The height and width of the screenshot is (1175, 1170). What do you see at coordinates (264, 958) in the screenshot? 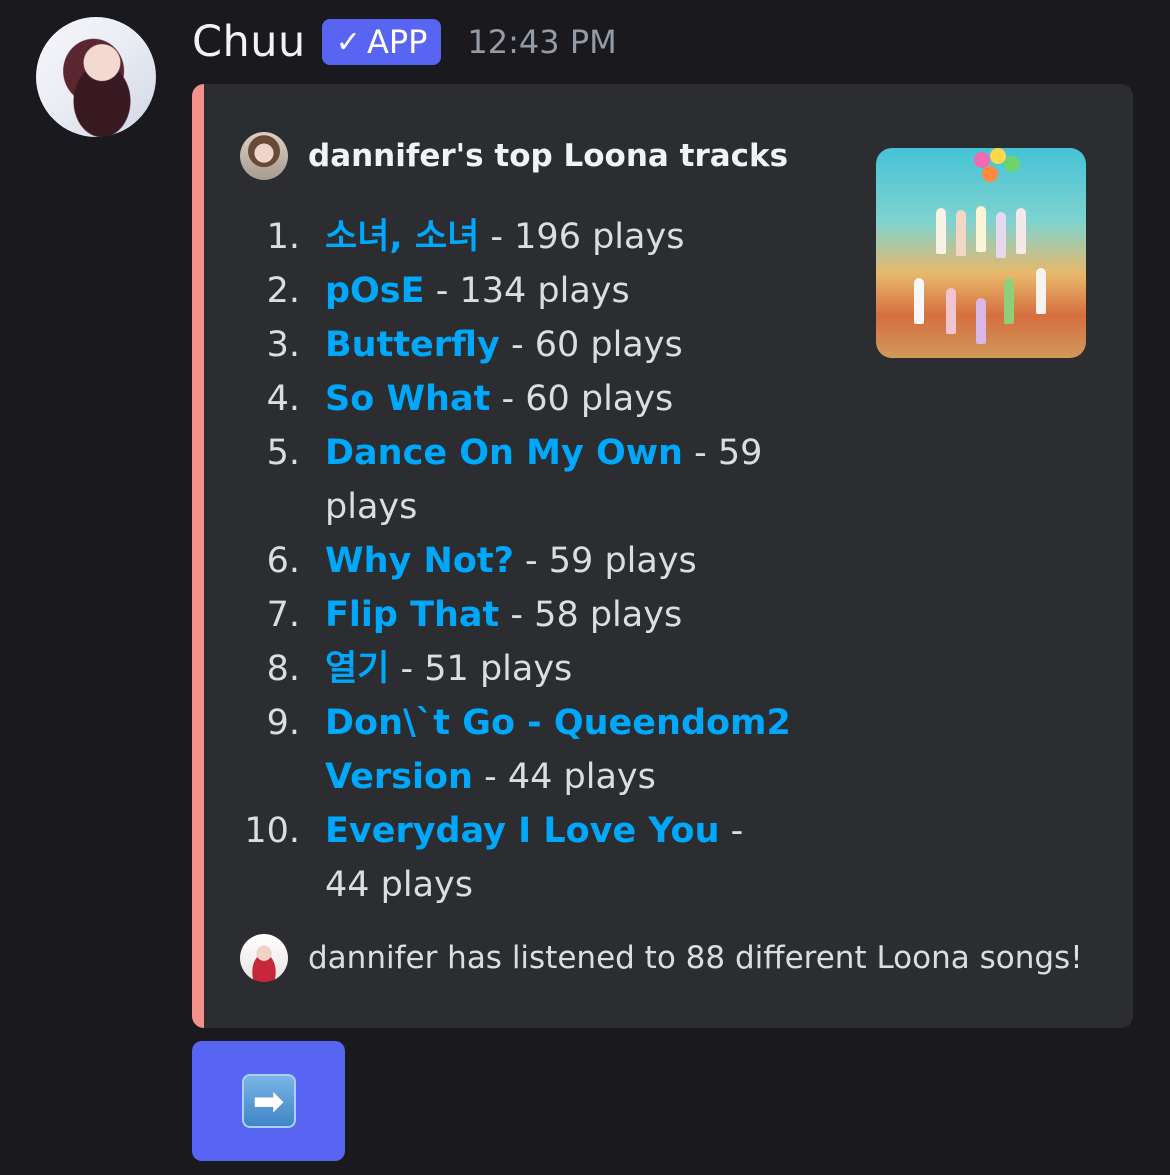
I see `footer-avatar` at bounding box center [264, 958].